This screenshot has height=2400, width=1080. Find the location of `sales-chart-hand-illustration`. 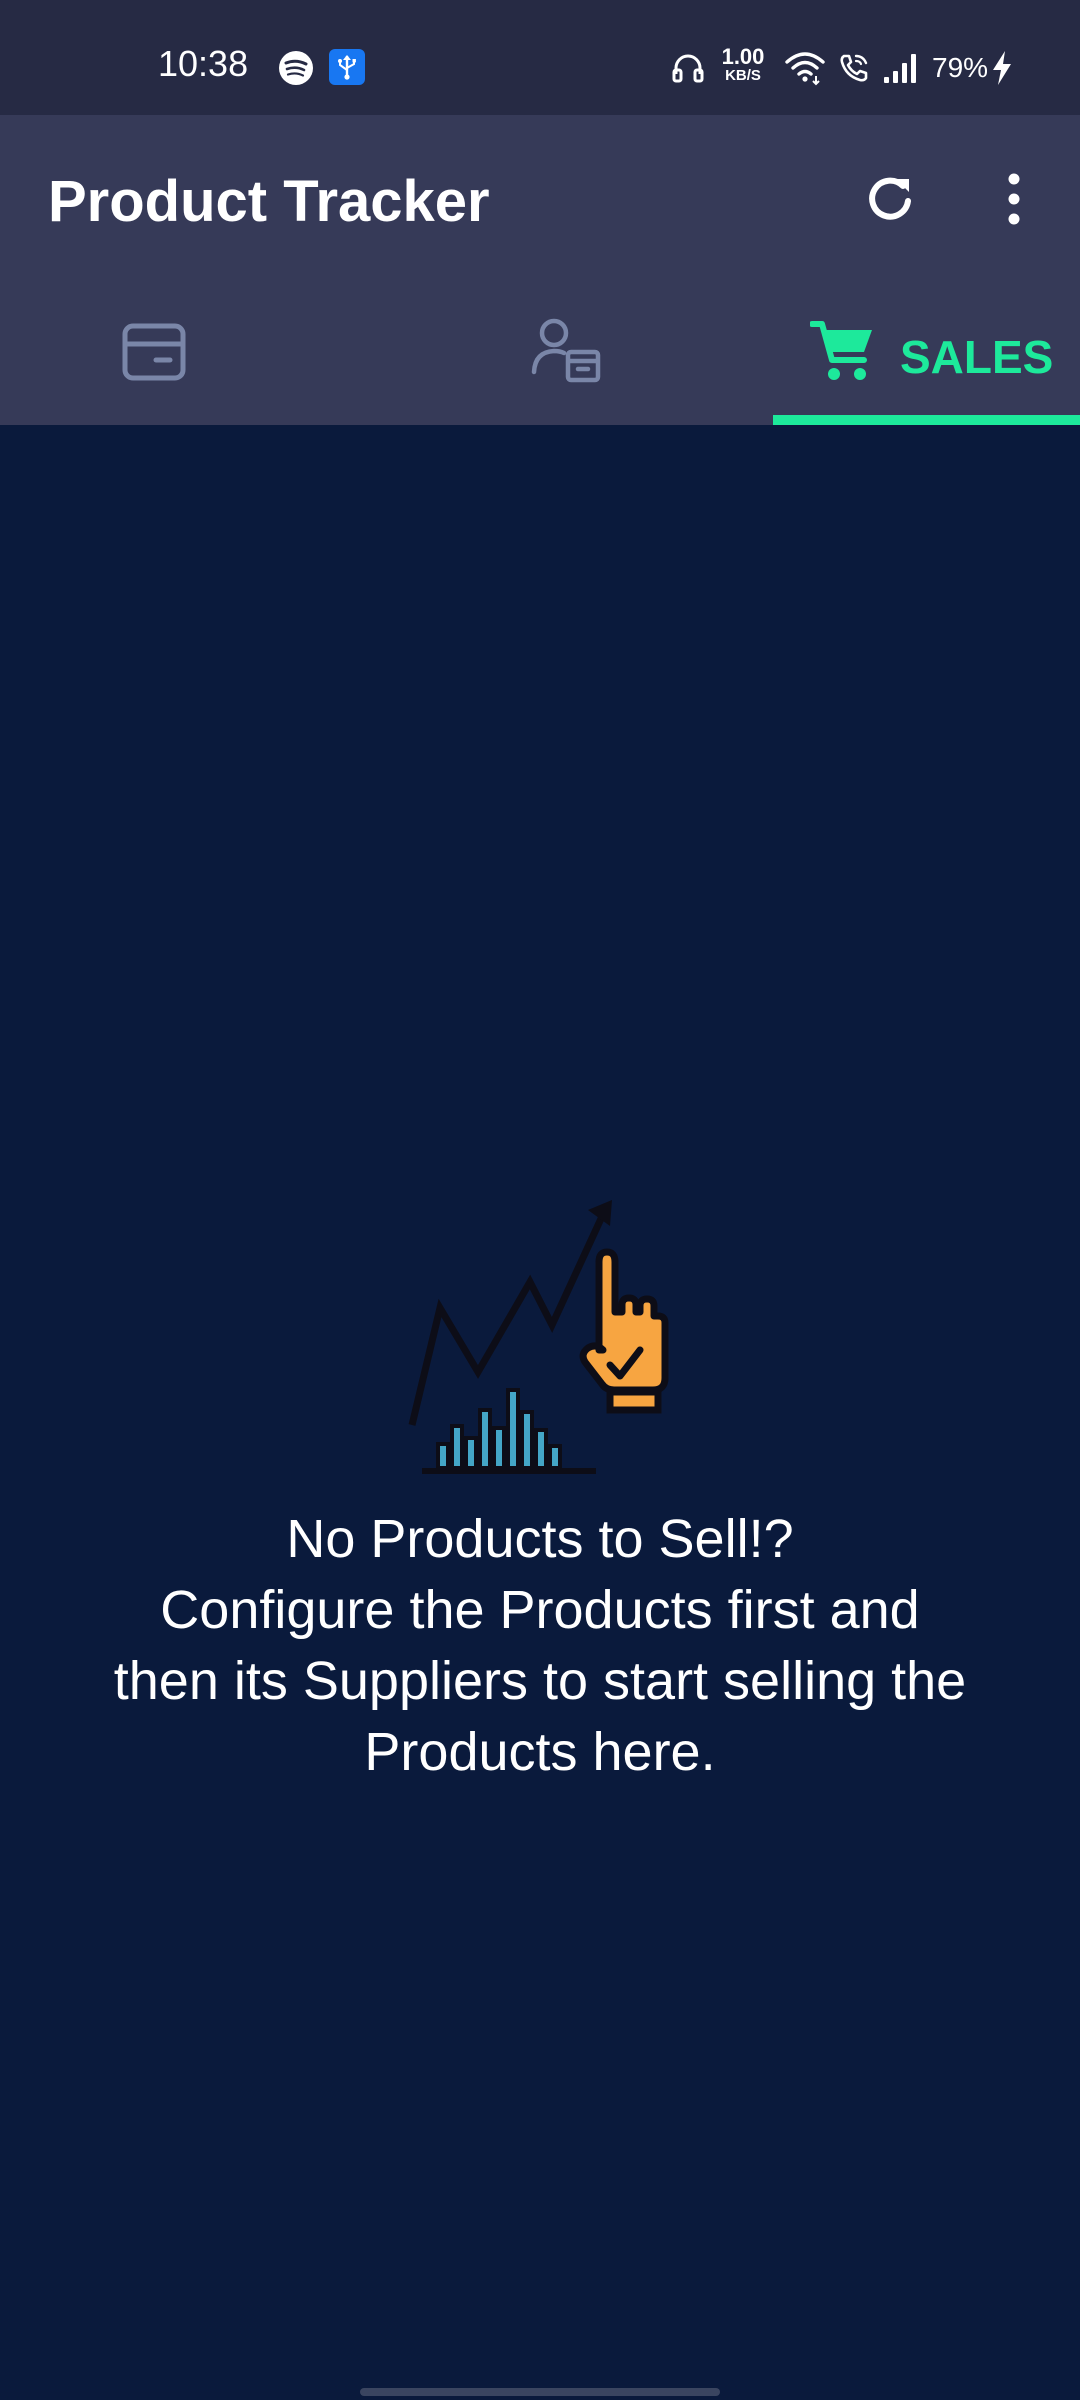

sales-chart-hand-illustration is located at coordinates (538, 1337).